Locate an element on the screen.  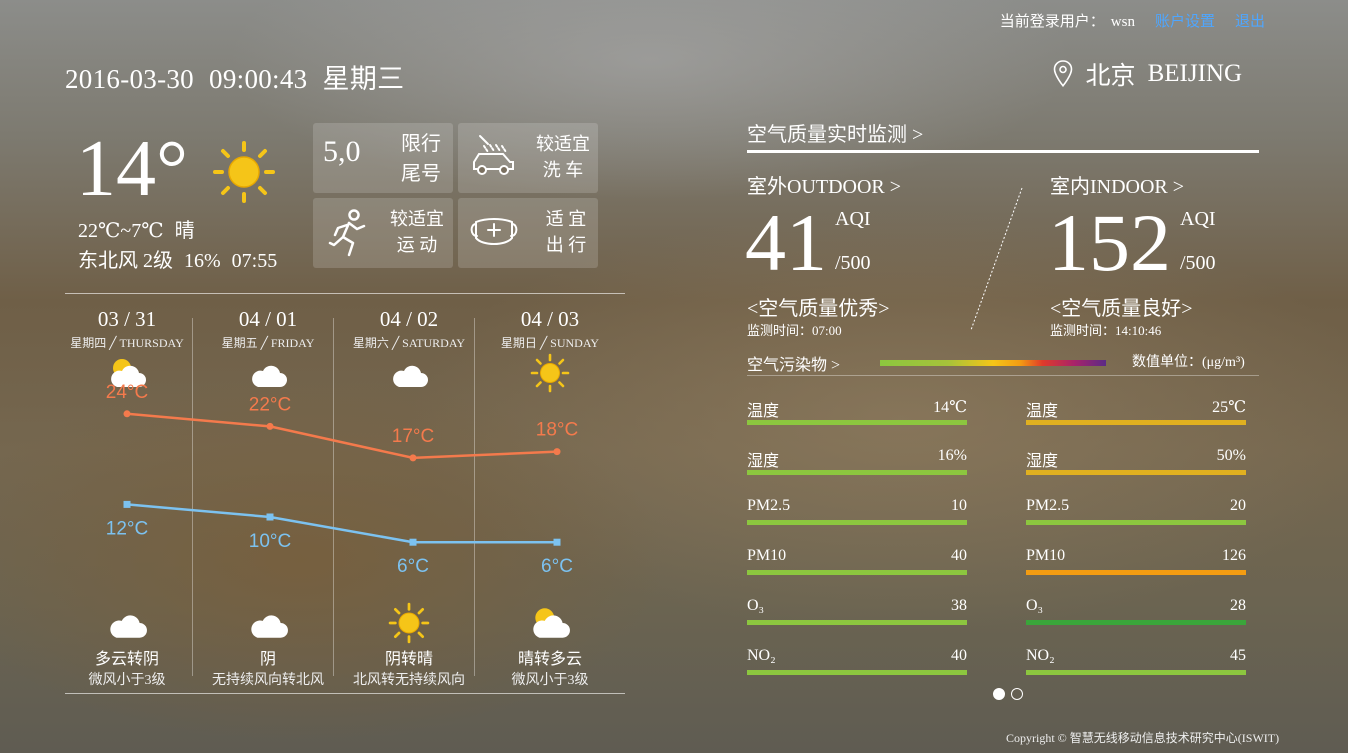
title-underline is located at coordinates (1003, 151).